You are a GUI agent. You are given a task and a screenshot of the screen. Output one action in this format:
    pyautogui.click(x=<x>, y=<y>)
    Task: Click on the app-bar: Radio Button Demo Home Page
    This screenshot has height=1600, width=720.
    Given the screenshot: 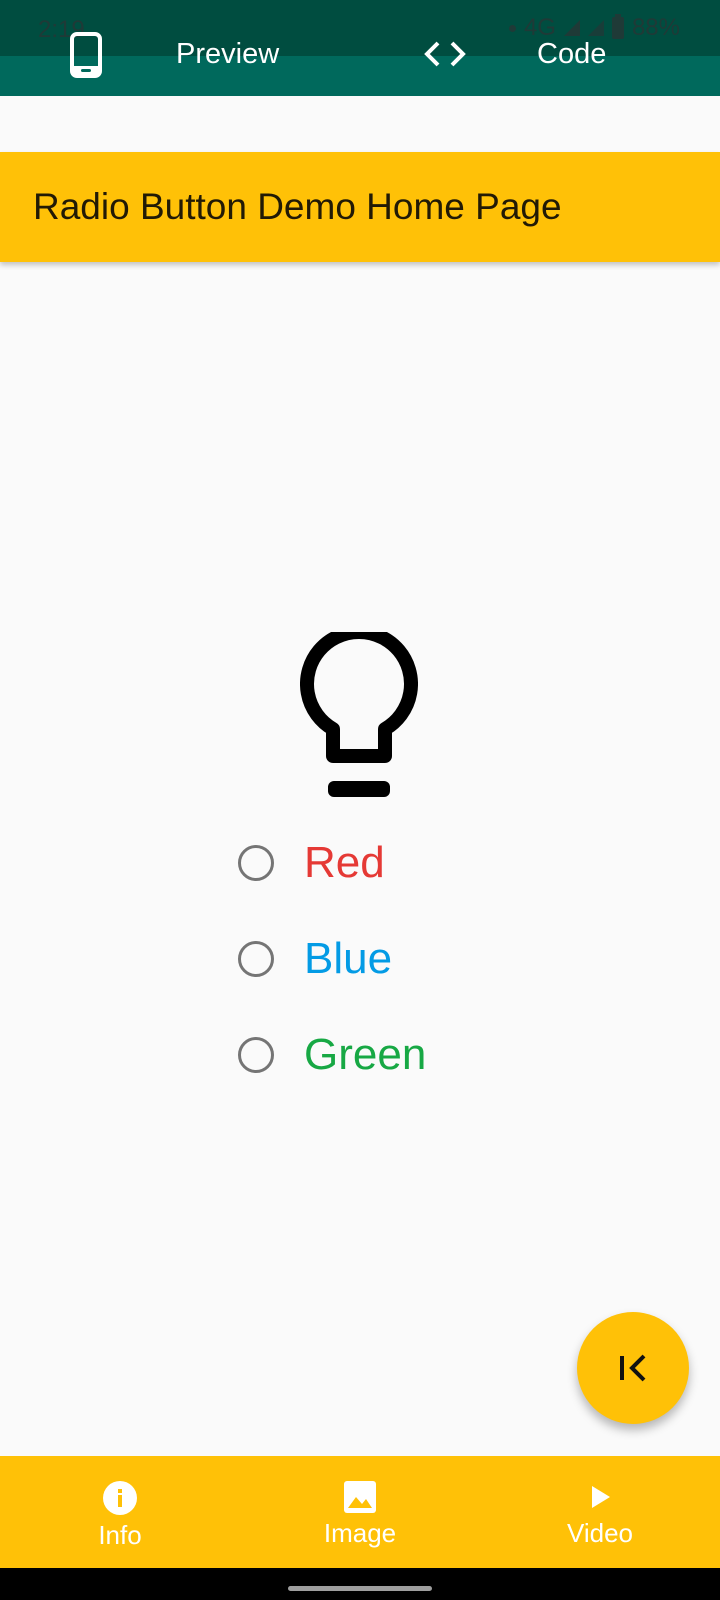 What is the action you would take?
    pyautogui.click(x=360, y=207)
    